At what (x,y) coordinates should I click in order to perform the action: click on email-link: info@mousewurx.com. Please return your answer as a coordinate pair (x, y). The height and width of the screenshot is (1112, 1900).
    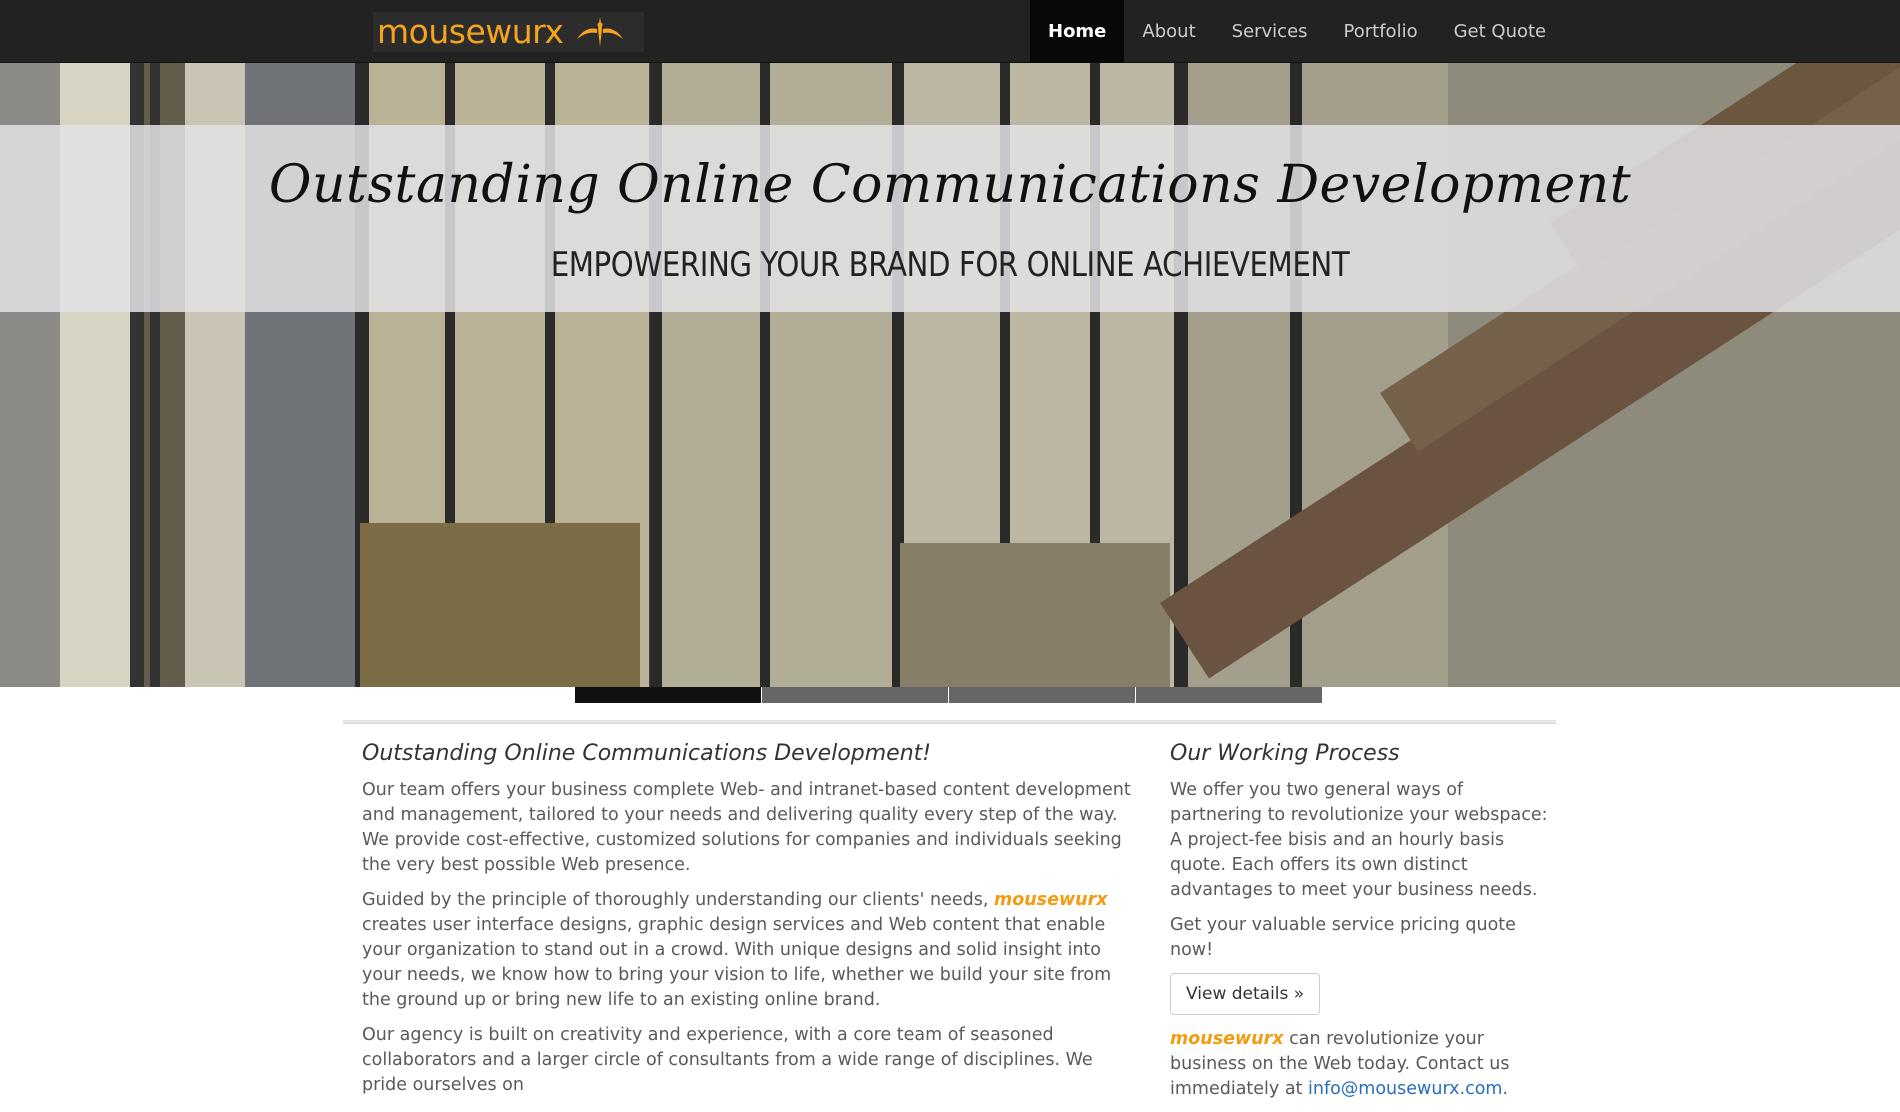
    Looking at the image, I should click on (1405, 1089).